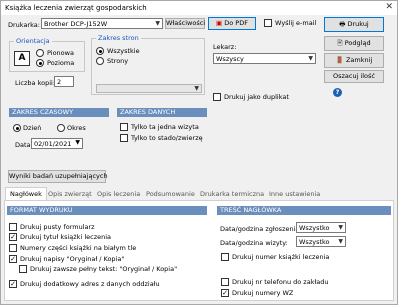  I want to click on book-number-label: Drukuj numer książki leczenia, so click(281, 257).